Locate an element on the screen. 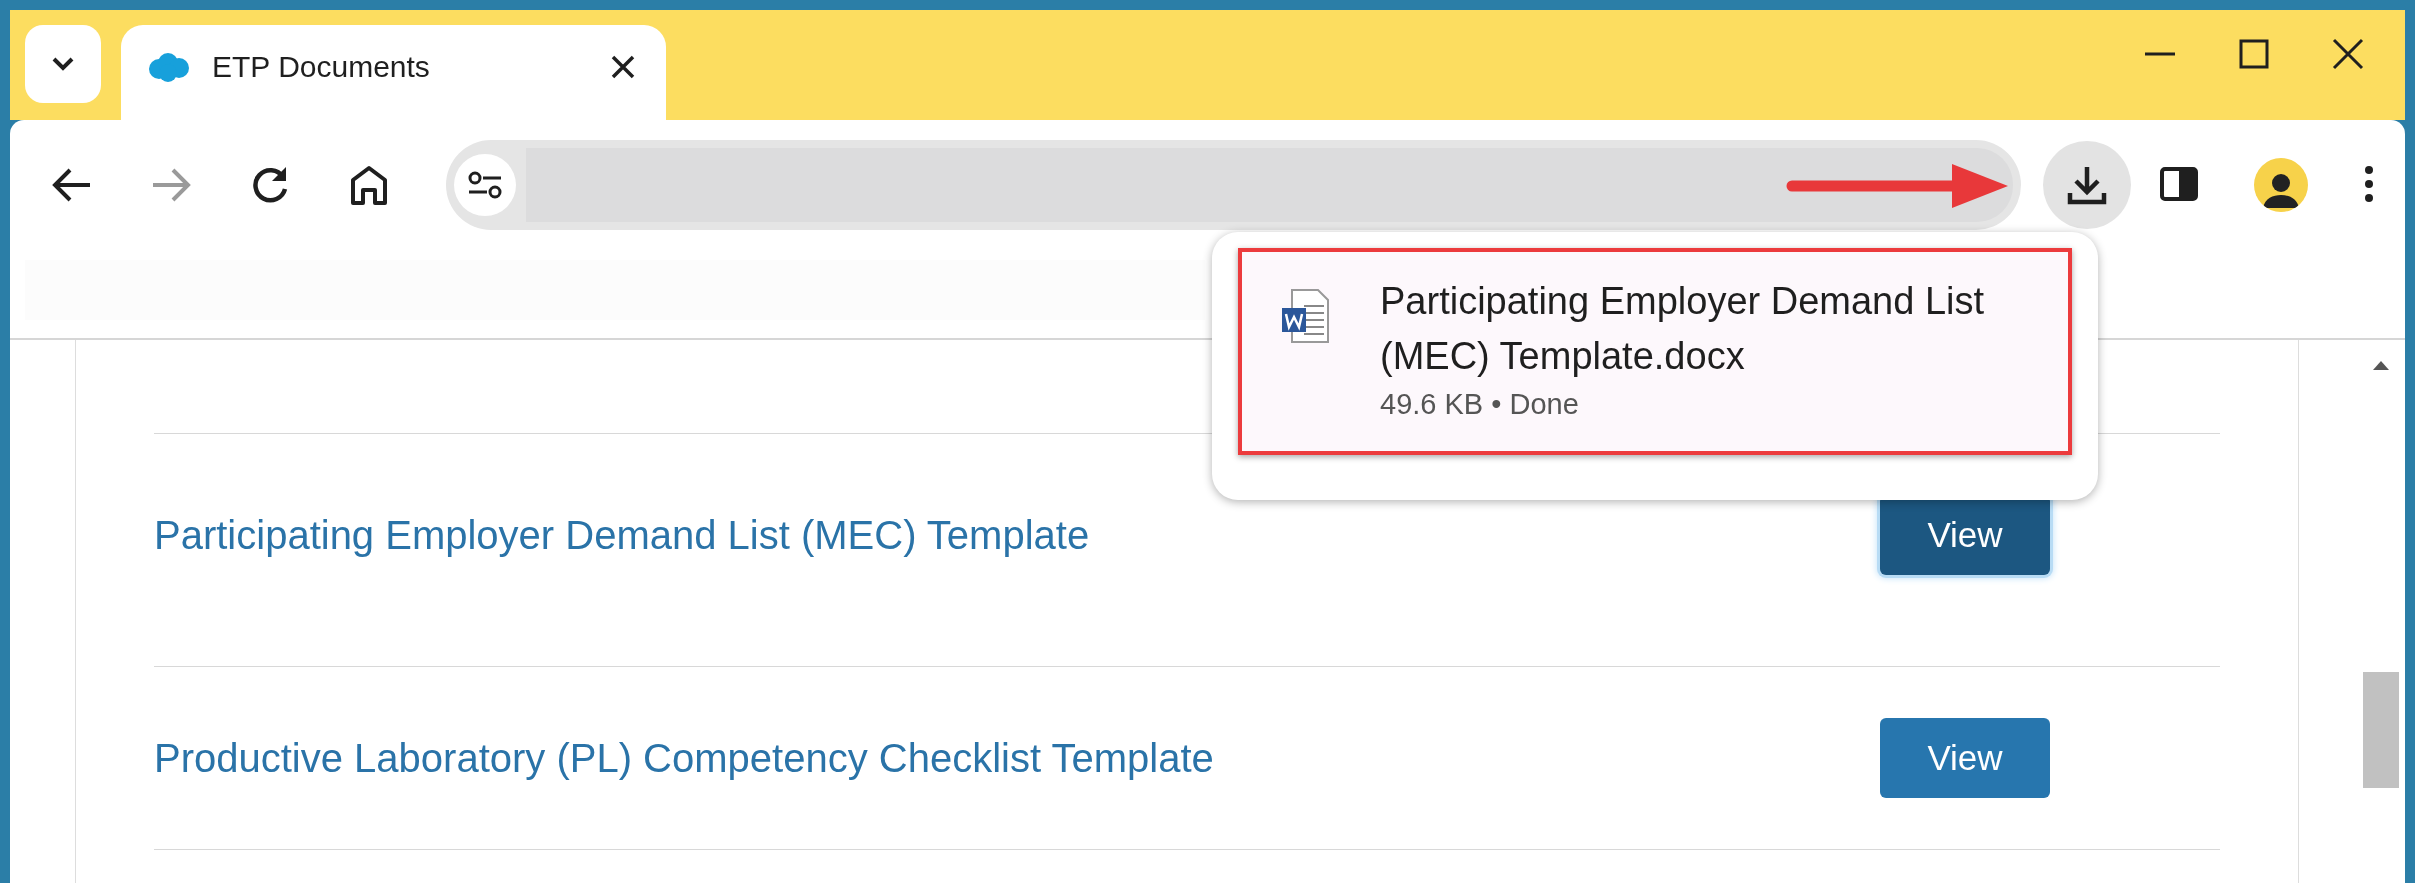  download-item: Participating Employer Demand List (MEC) Template.docx 49.6 KB • Done is located at coordinates (1655, 351).